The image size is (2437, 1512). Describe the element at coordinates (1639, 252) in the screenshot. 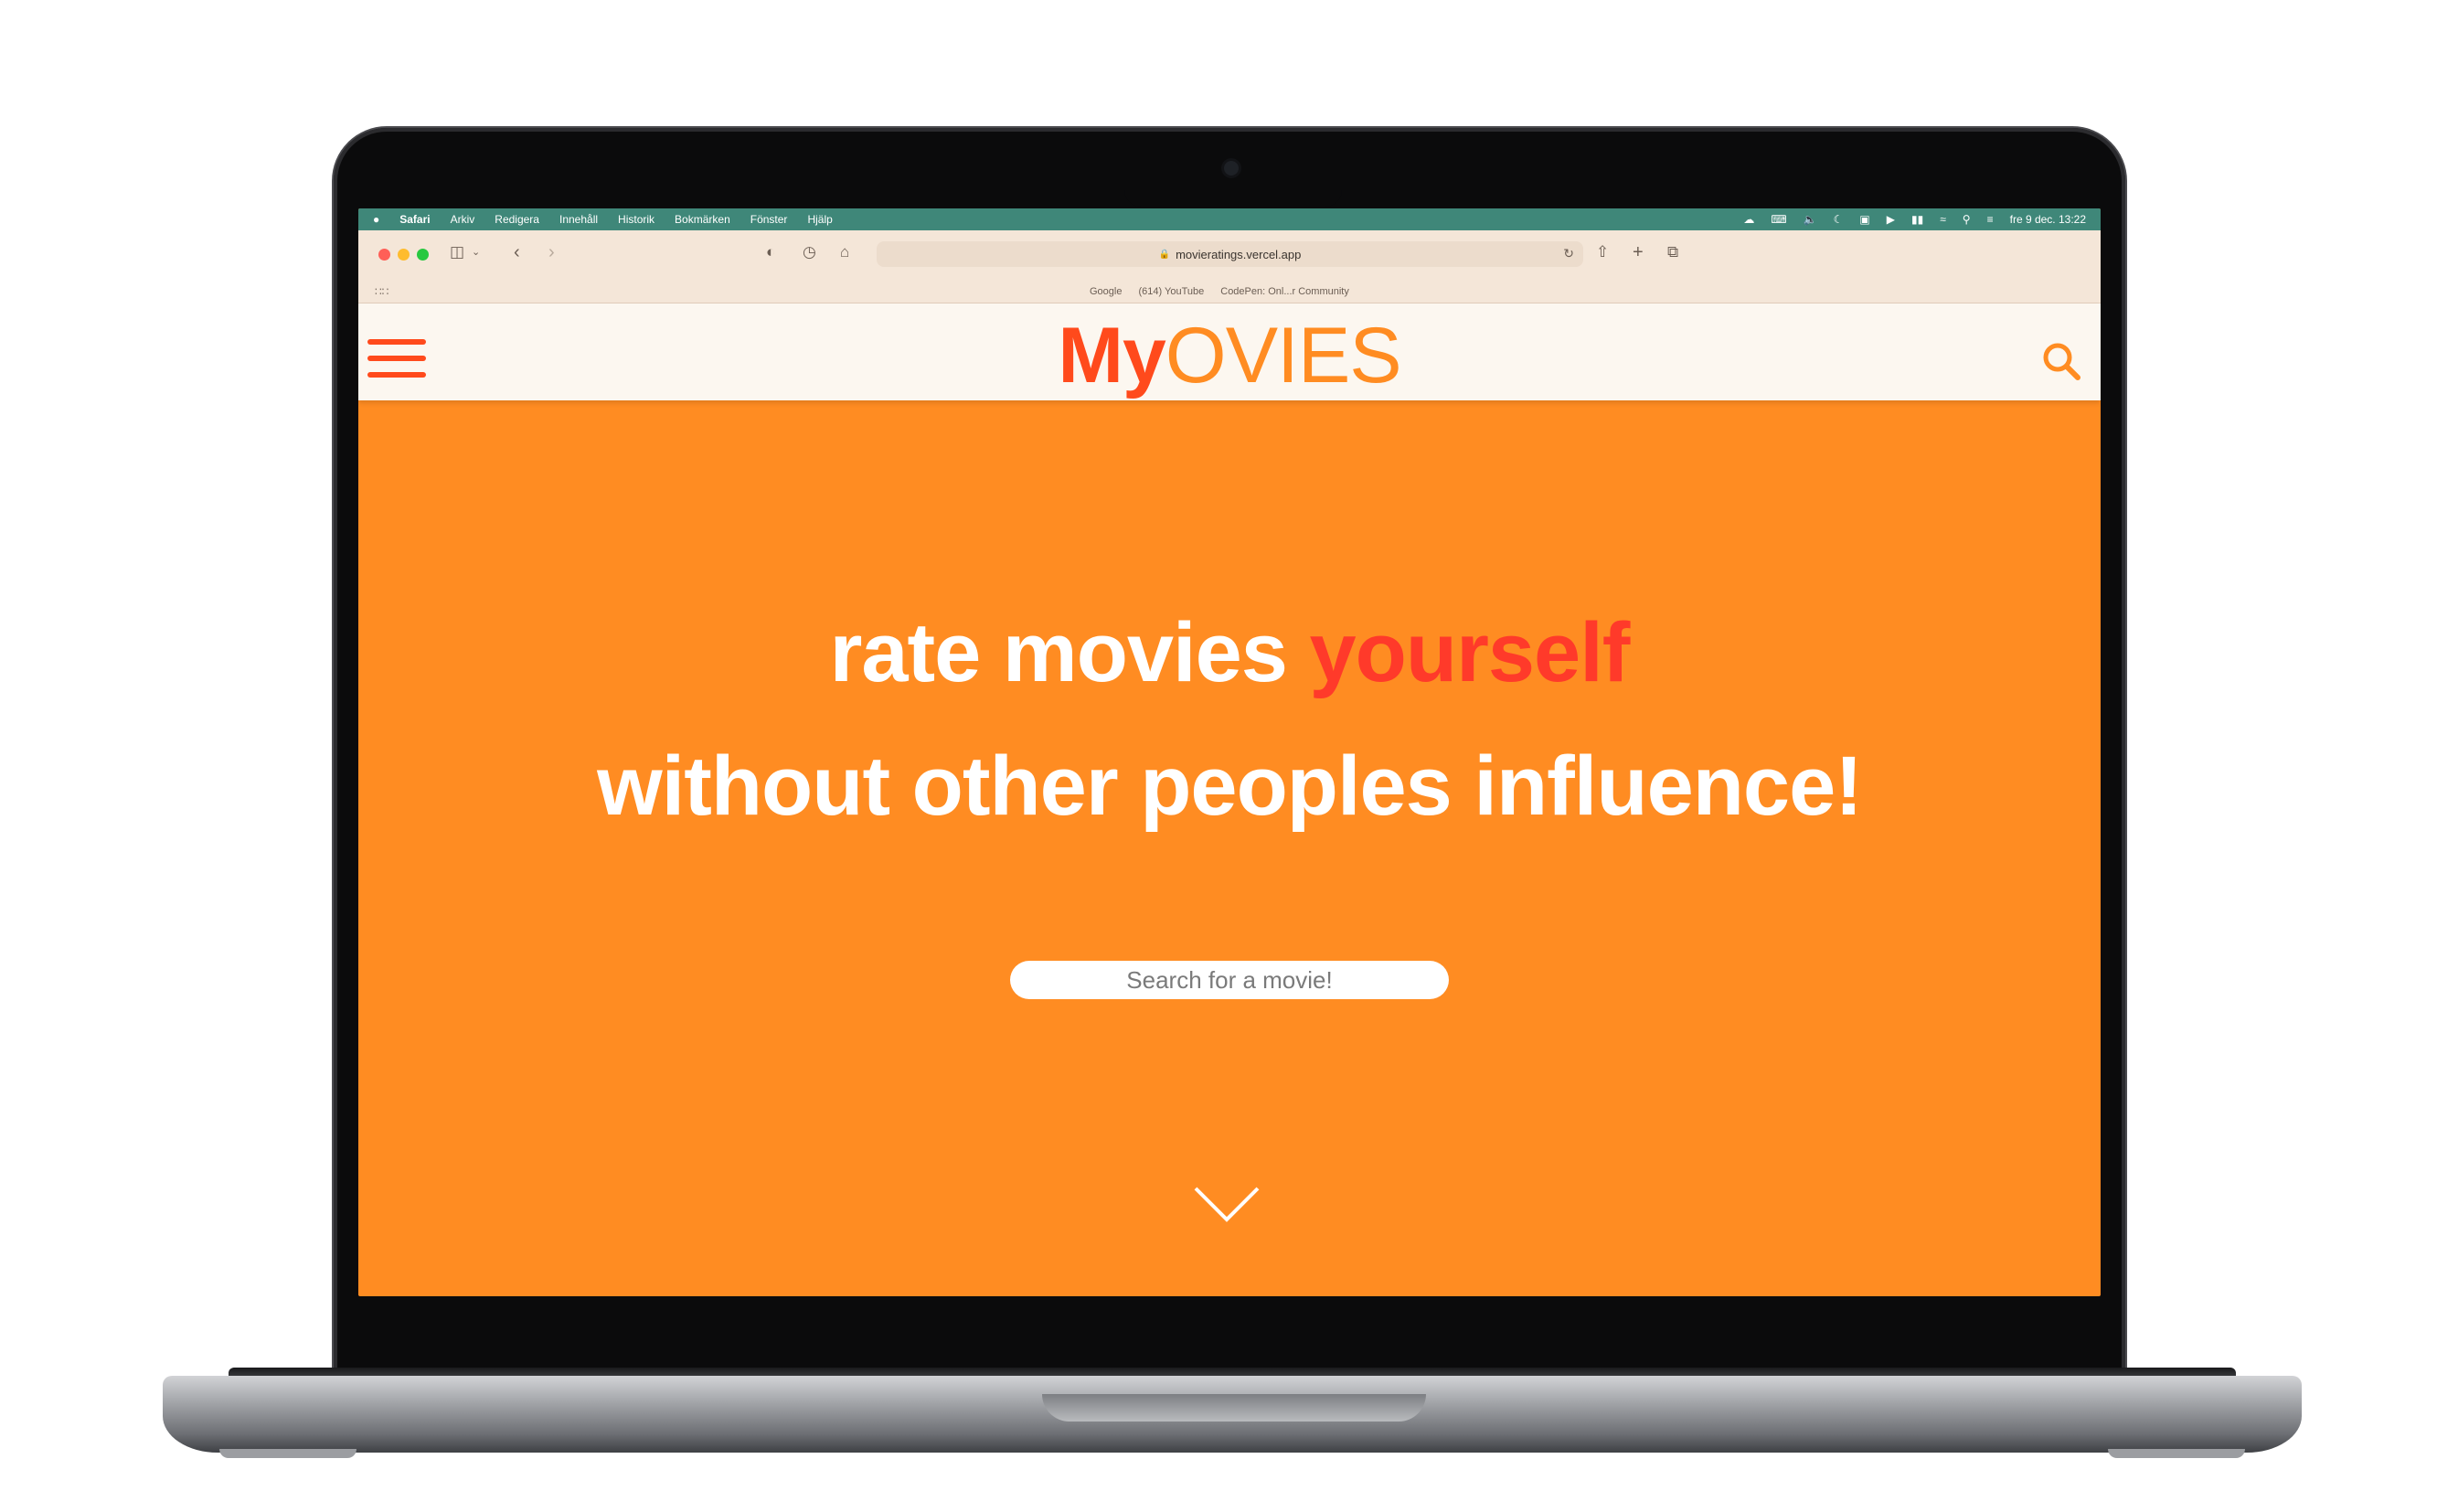

I see `new-tab-icon: +` at that location.